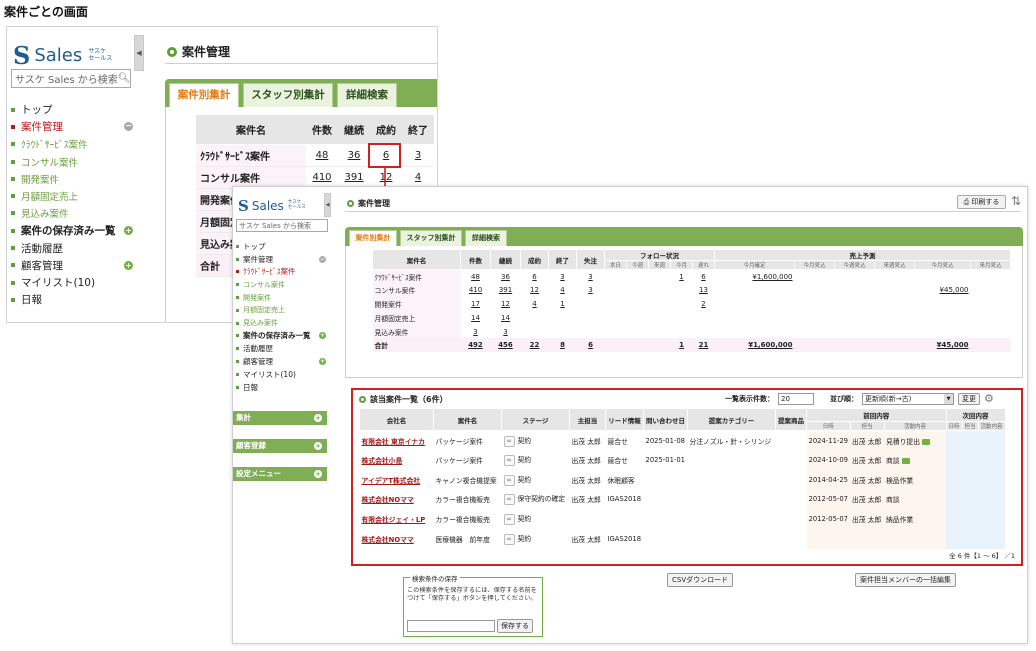 This screenshot has height=651, width=1036. Describe the element at coordinates (322, 155) in the screenshot. I see `count-link: 48` at that location.